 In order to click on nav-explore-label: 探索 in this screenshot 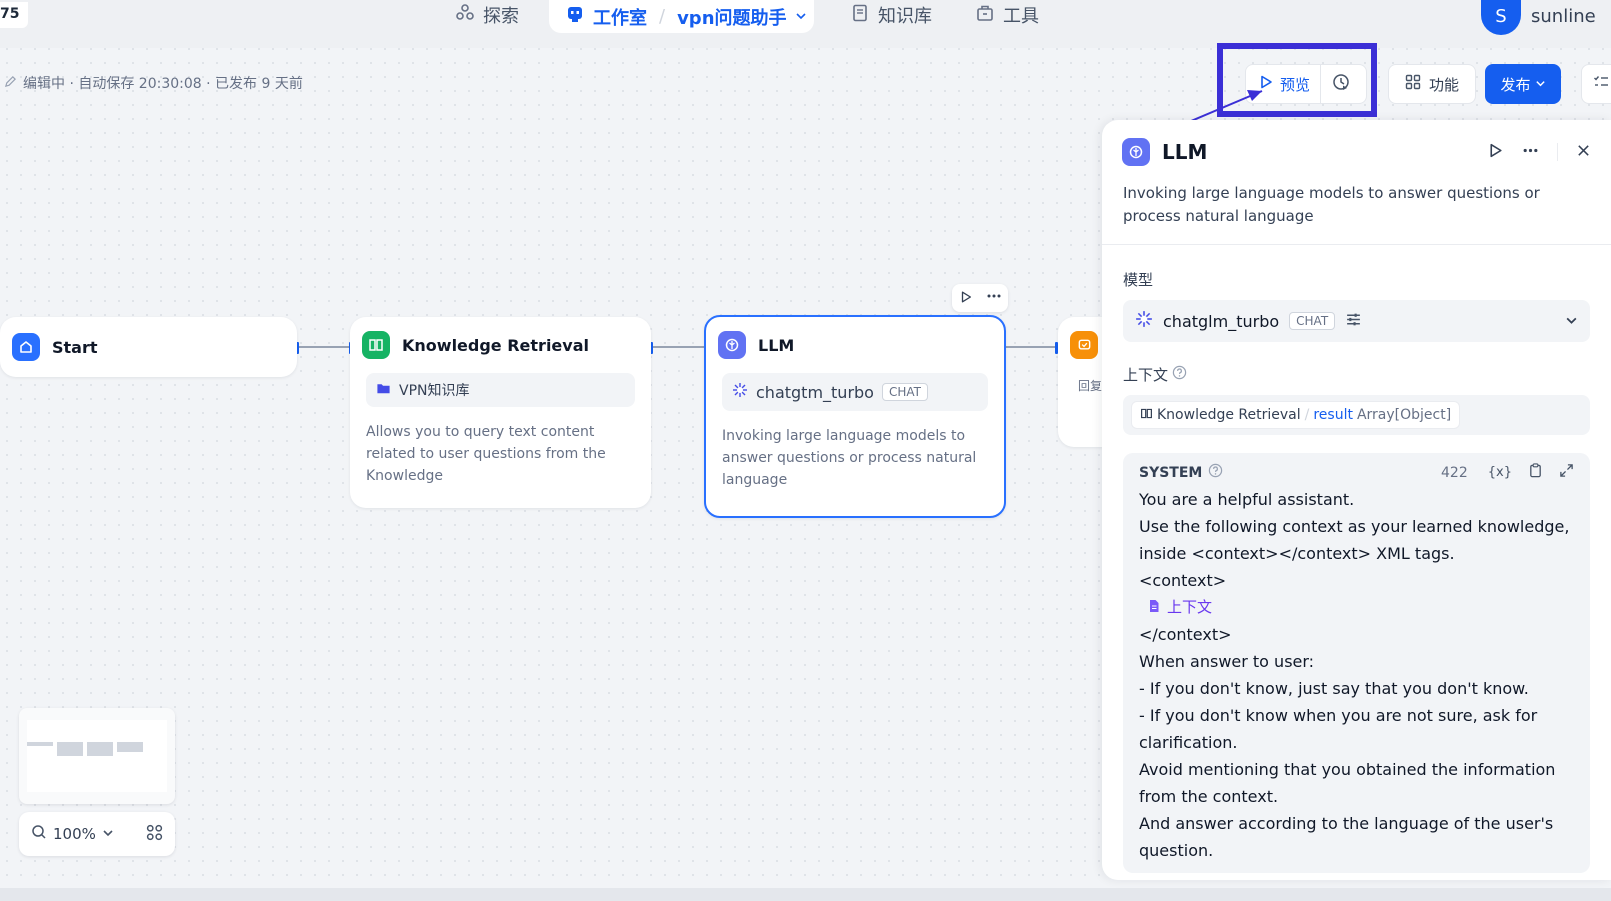, I will do `click(501, 16)`.